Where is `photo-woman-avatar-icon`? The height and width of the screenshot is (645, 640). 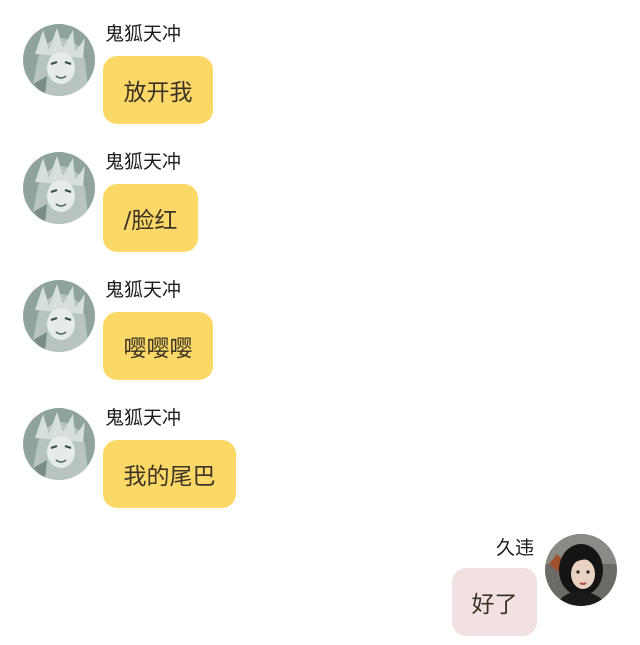 photo-woman-avatar-icon is located at coordinates (581, 570).